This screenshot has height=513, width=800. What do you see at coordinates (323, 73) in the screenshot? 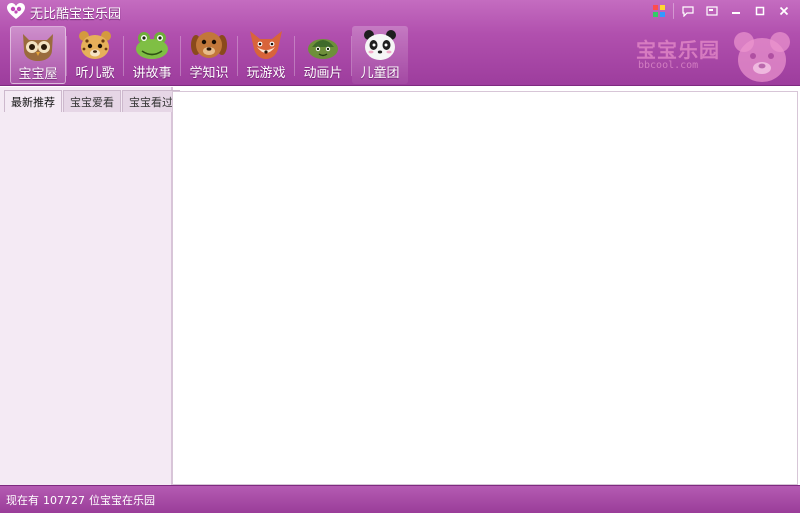
I see `nav-label: 动画片` at bounding box center [323, 73].